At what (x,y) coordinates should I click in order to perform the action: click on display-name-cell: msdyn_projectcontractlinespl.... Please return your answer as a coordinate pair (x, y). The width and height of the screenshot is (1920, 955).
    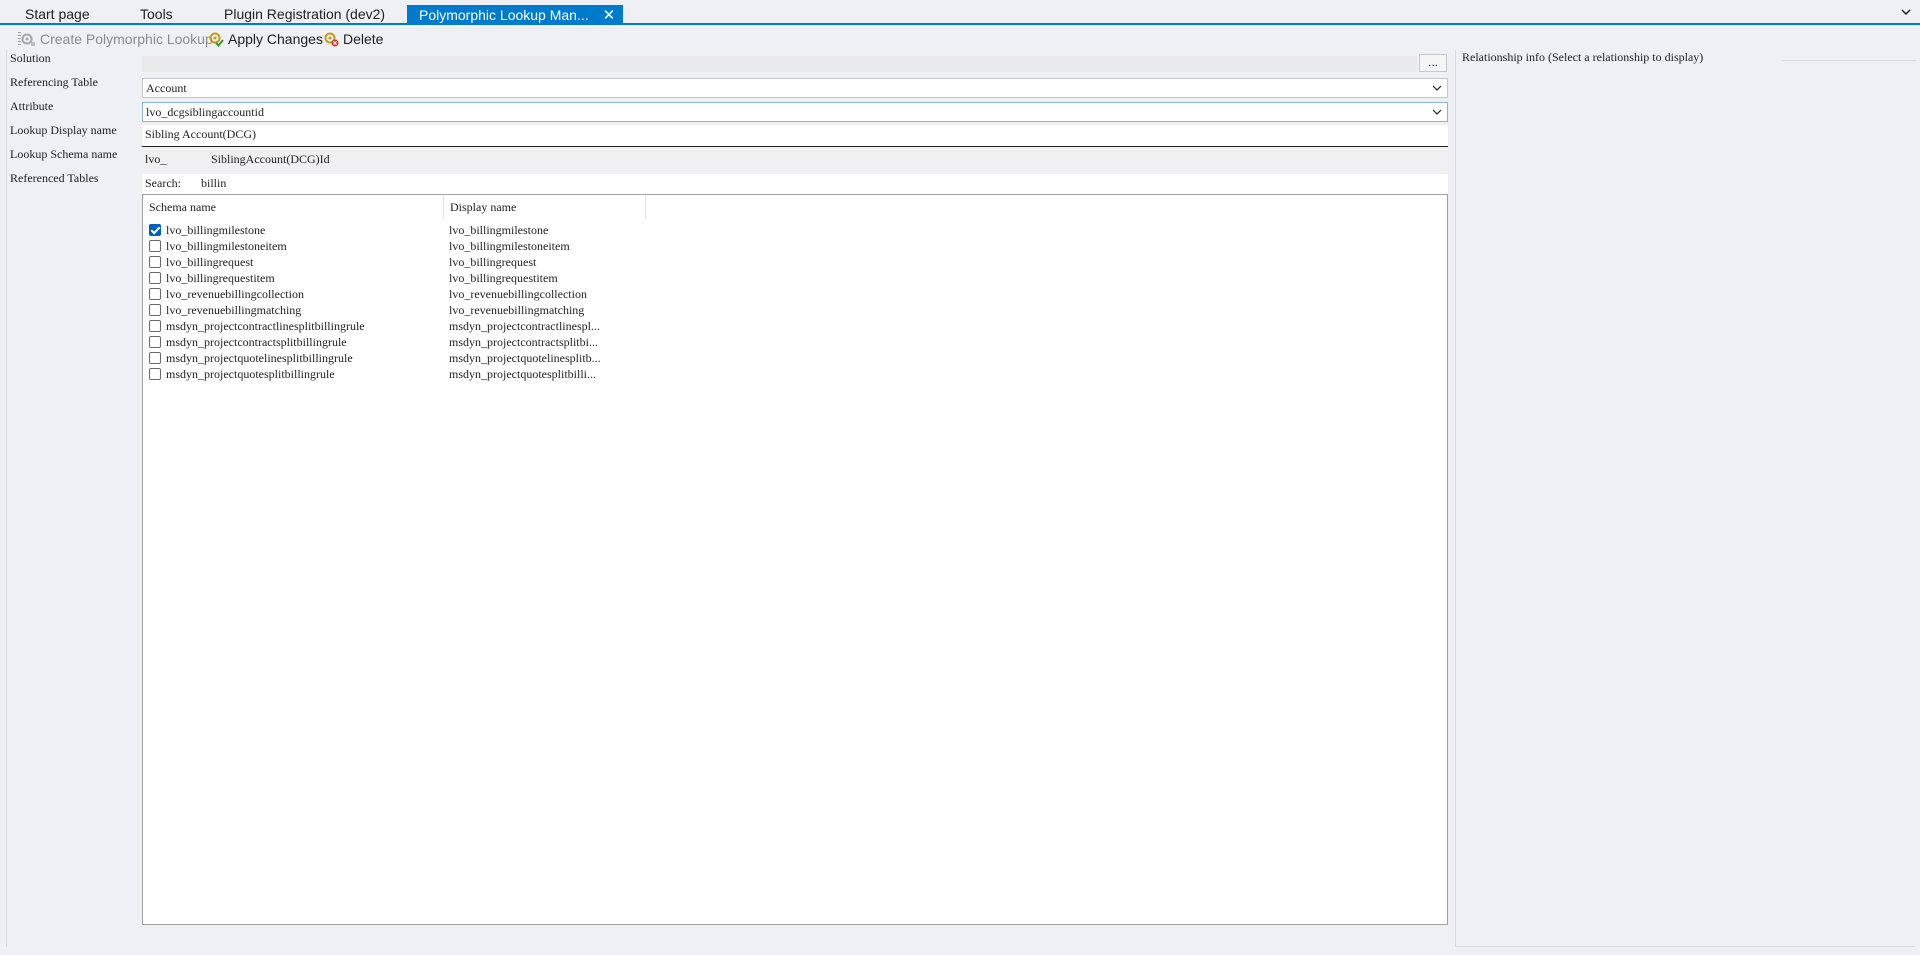
    Looking at the image, I should click on (524, 326).